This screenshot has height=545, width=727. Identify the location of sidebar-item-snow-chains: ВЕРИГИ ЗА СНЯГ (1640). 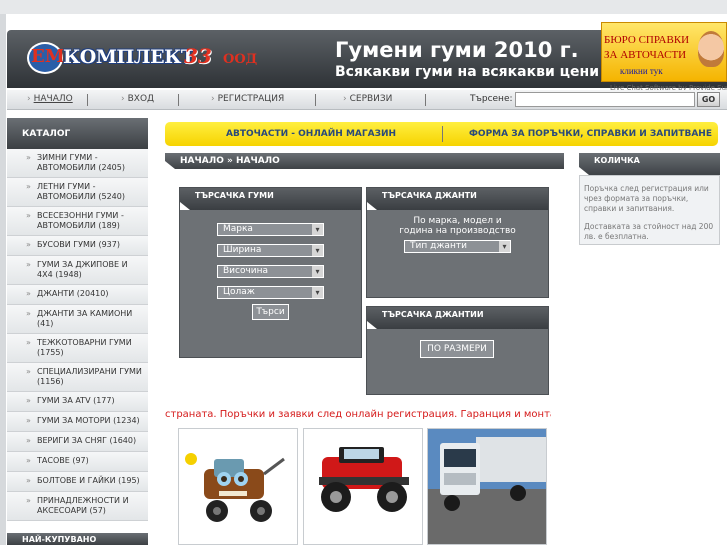
(77, 442).